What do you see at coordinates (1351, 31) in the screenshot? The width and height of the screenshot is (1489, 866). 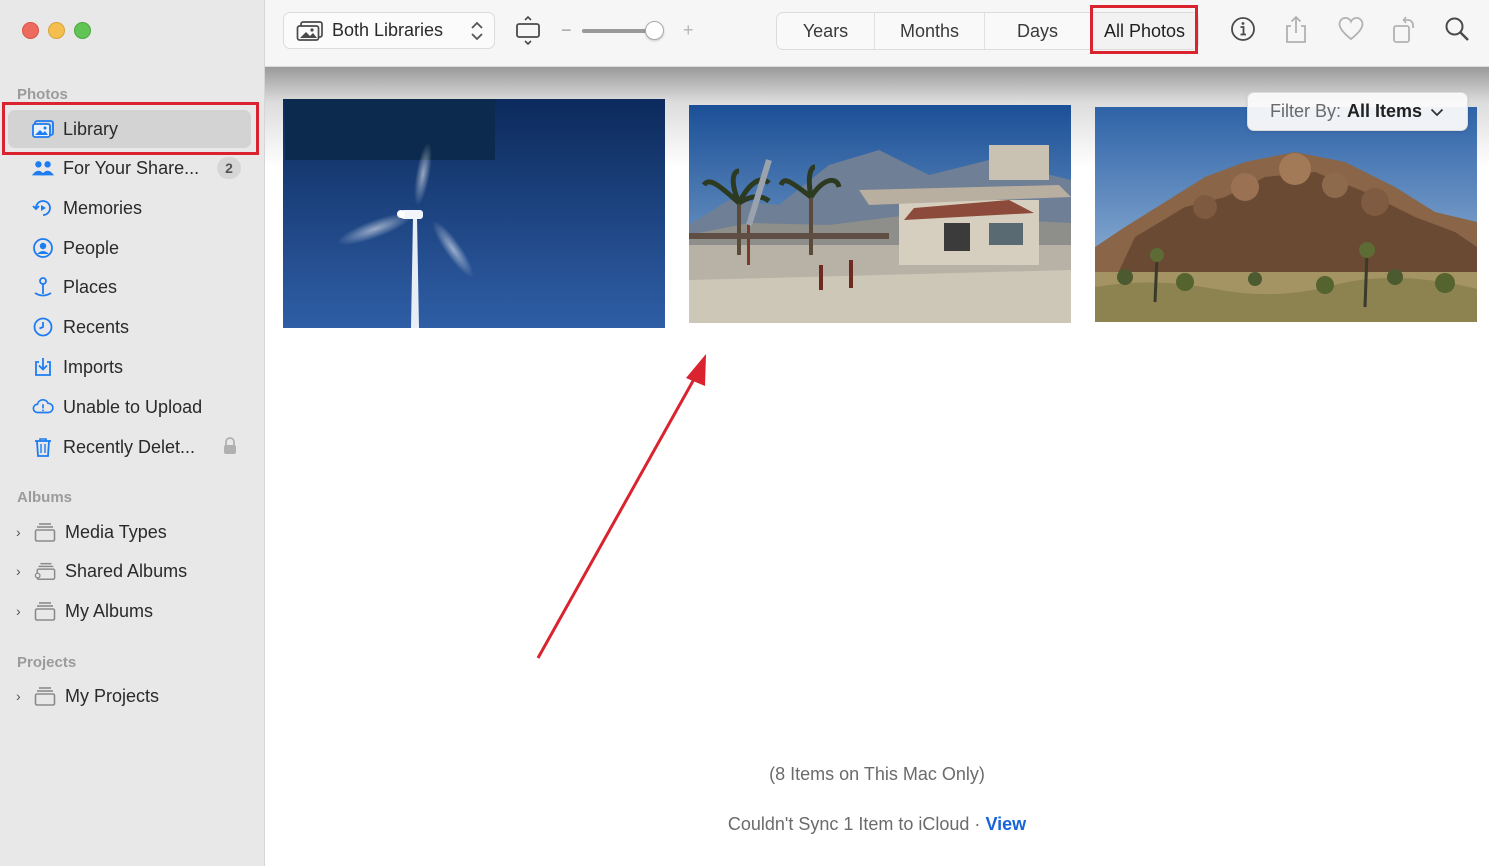 I see `heart-icon` at bounding box center [1351, 31].